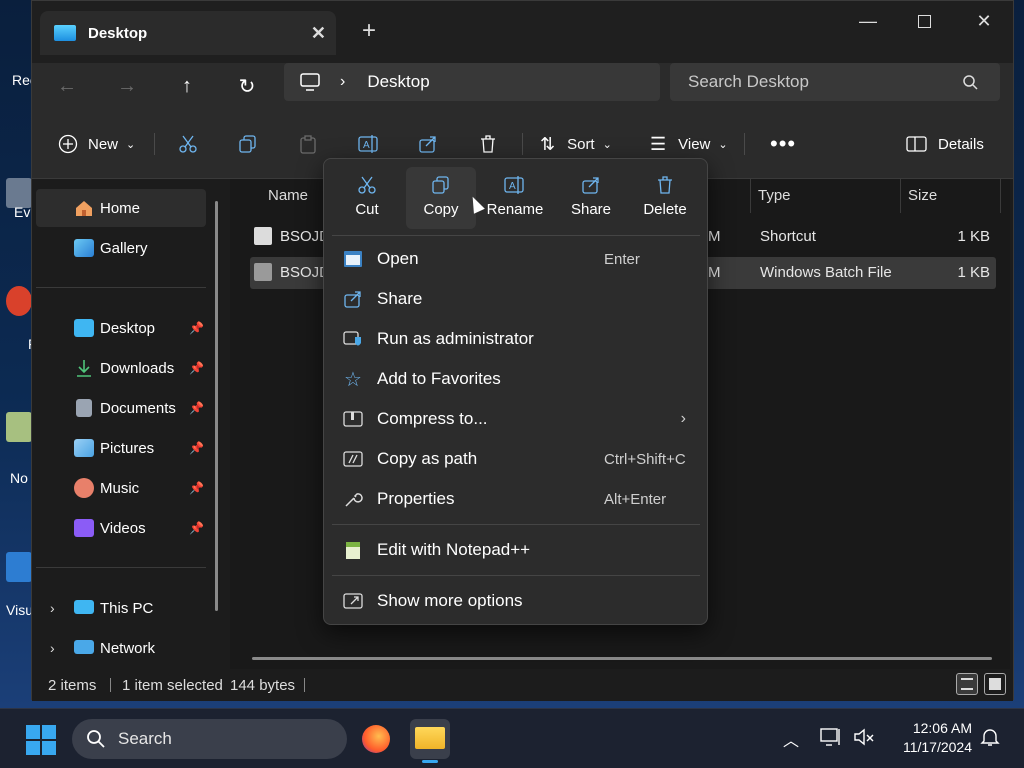 This screenshot has width=1024, height=768. Describe the element at coordinates (430, 761) in the screenshot. I see `active-indicator` at that location.